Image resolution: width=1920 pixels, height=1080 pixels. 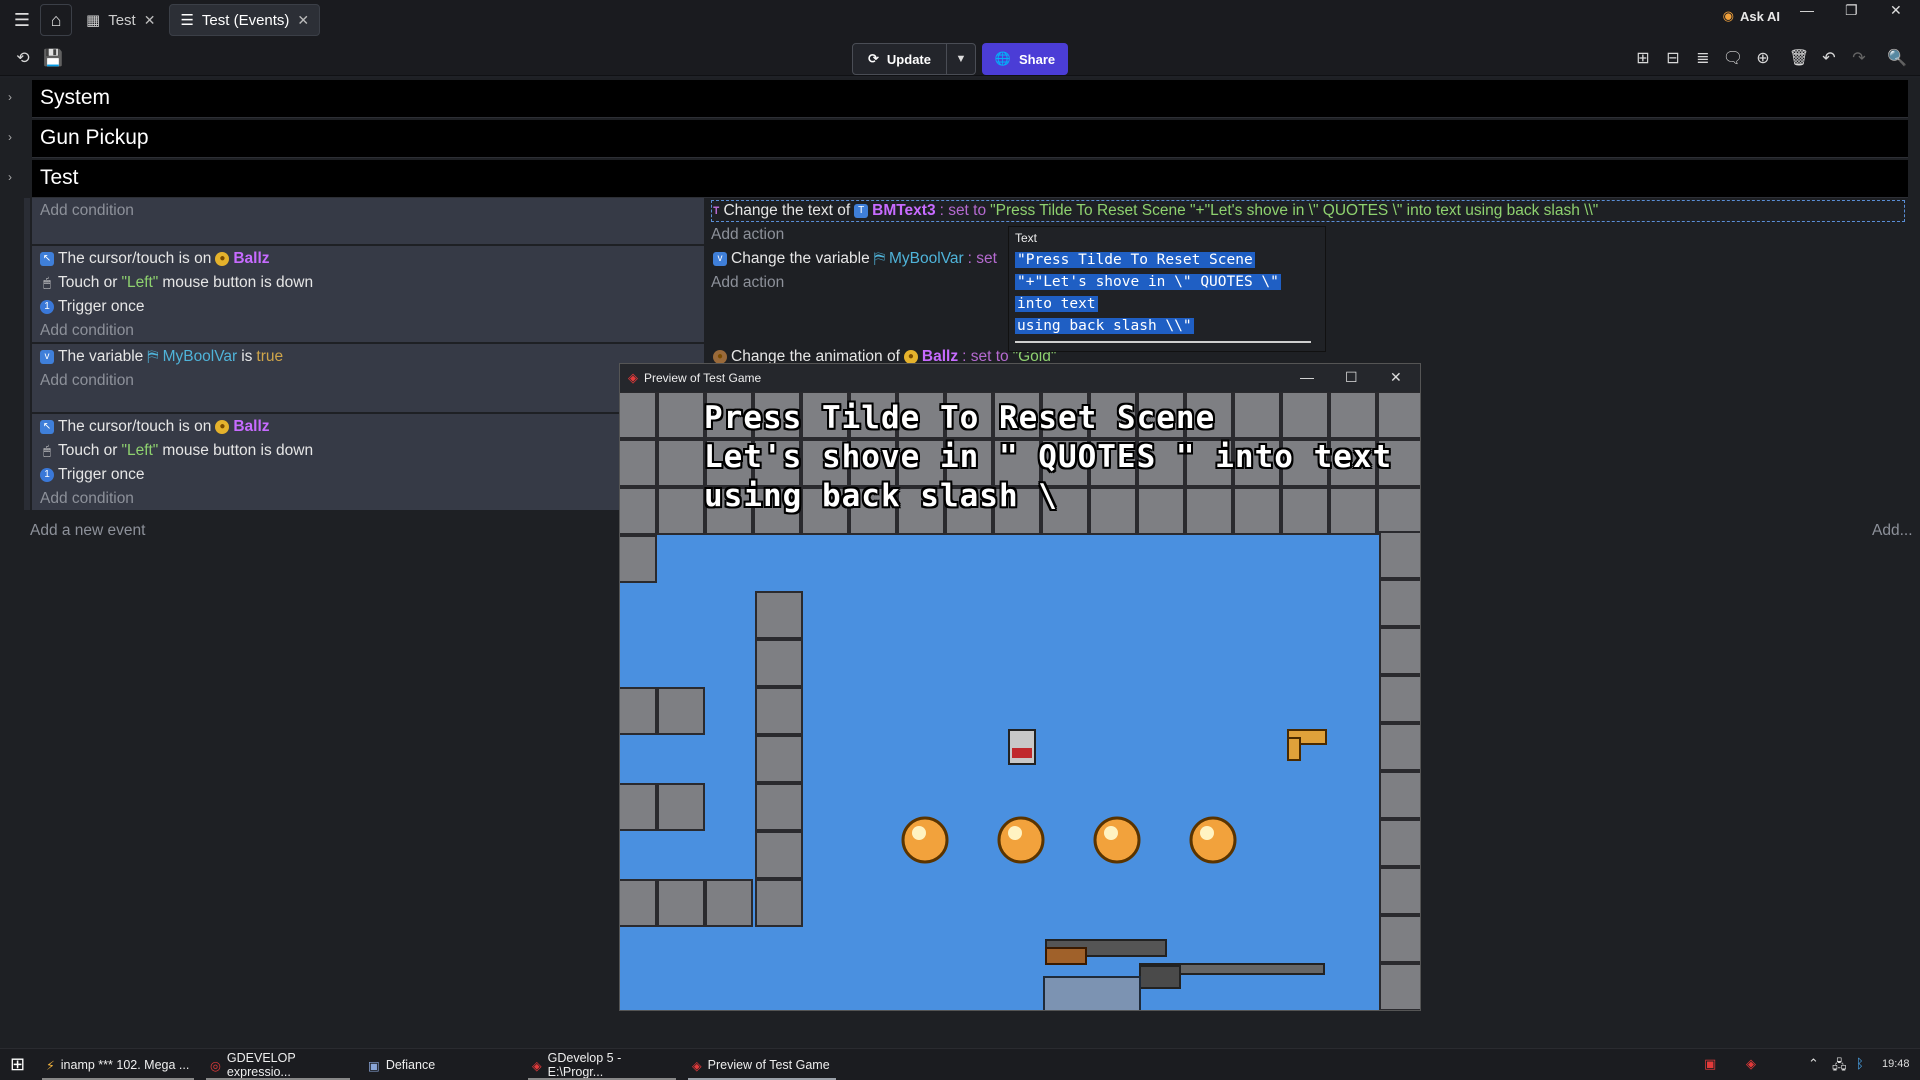 I want to click on delete-icon: 🗑, so click(x=1799, y=58).